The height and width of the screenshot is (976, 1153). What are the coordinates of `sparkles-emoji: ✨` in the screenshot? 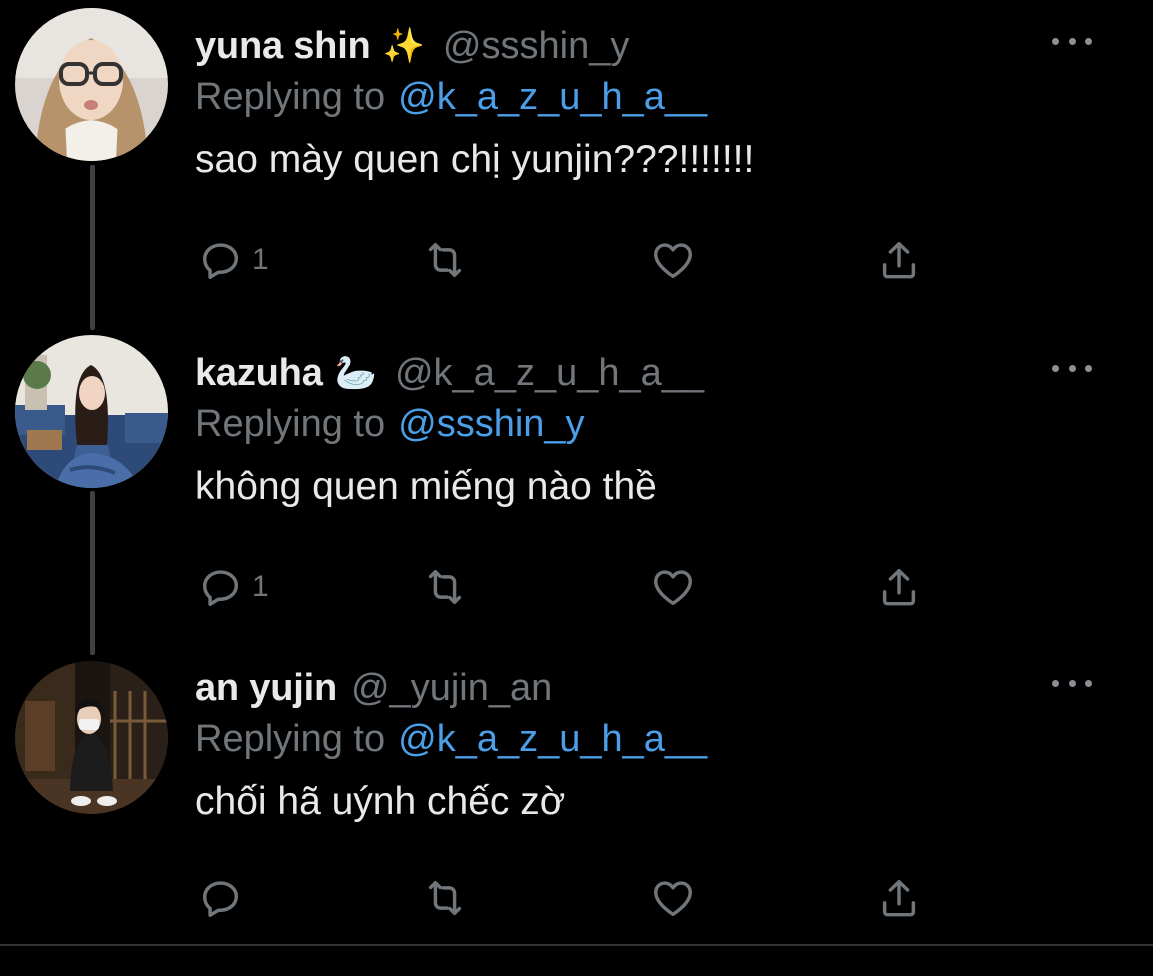 It's located at (403, 46).